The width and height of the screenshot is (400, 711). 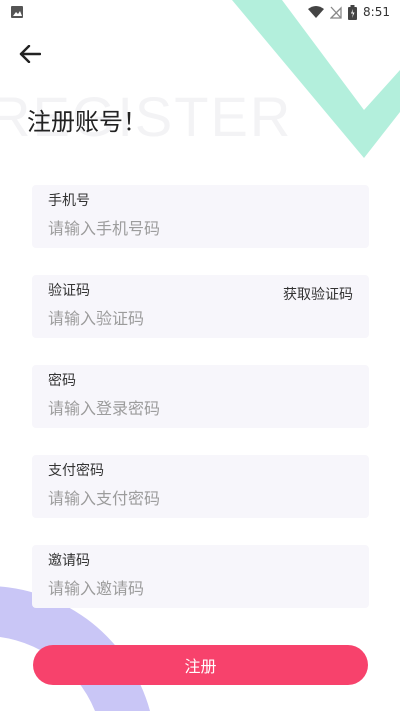 I want to click on page-title: 注册账号！, so click(x=87, y=122).